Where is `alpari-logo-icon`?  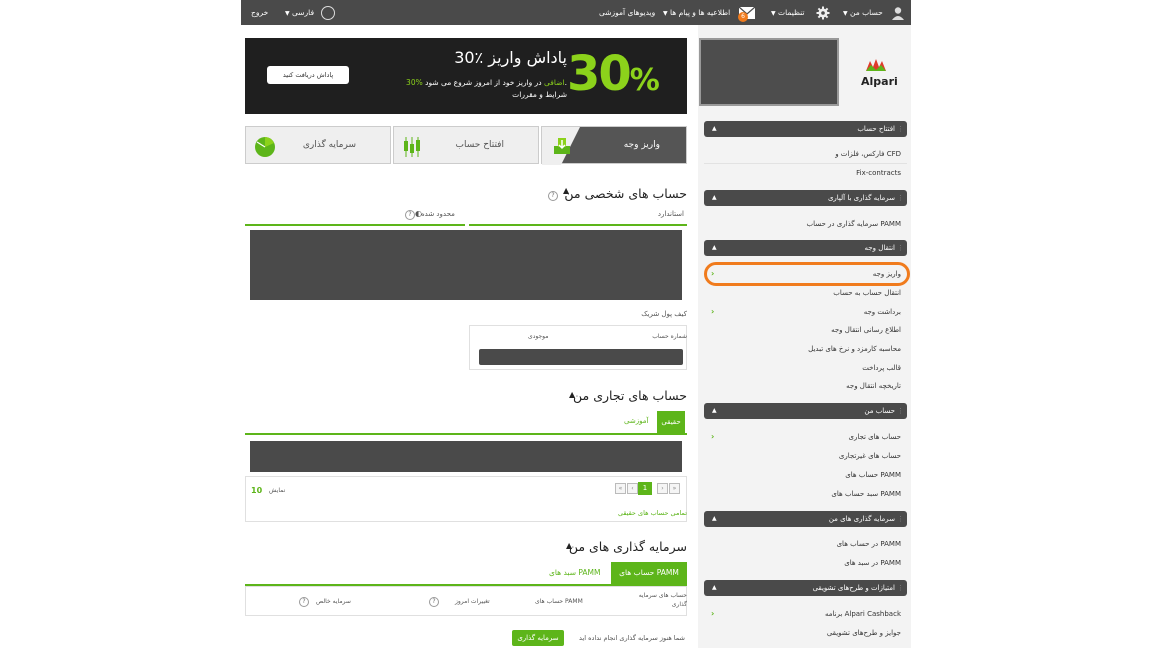
alpari-logo-icon is located at coordinates (876, 65).